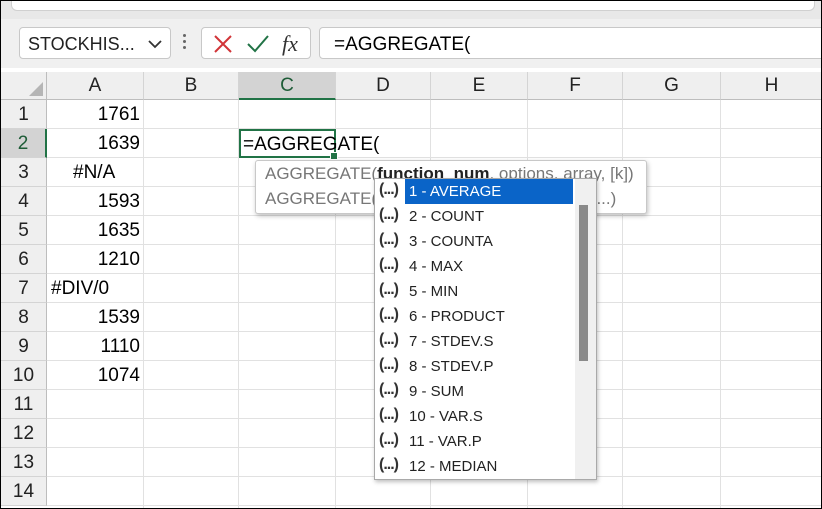 The image size is (822, 509). Describe the element at coordinates (479, 86) in the screenshot. I see `column-header-e: E` at that location.